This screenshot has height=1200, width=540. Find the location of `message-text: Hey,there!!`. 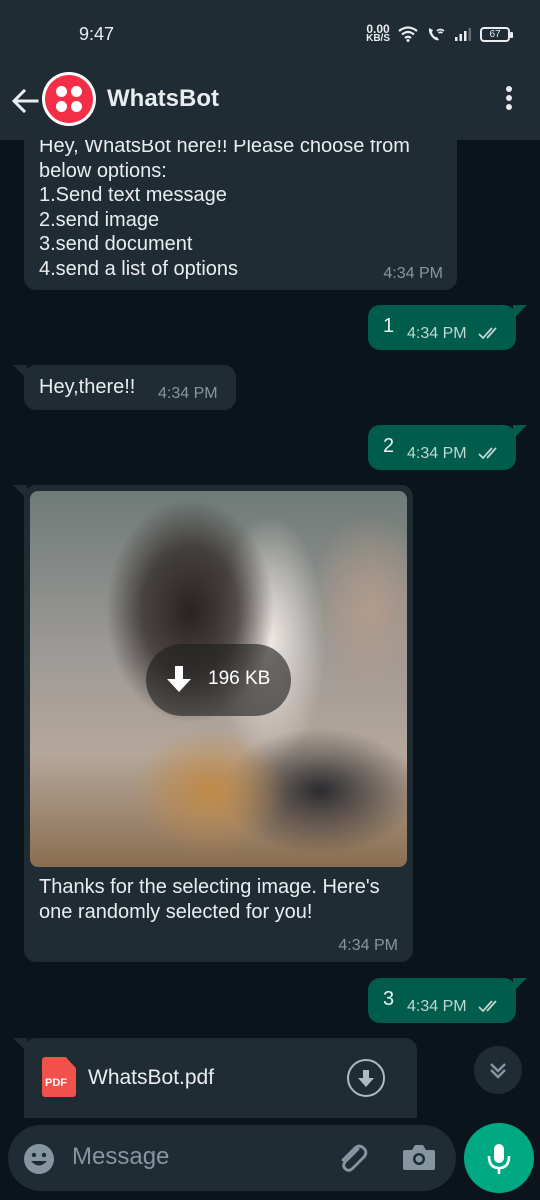

message-text: Hey,there!! is located at coordinates (87, 387).